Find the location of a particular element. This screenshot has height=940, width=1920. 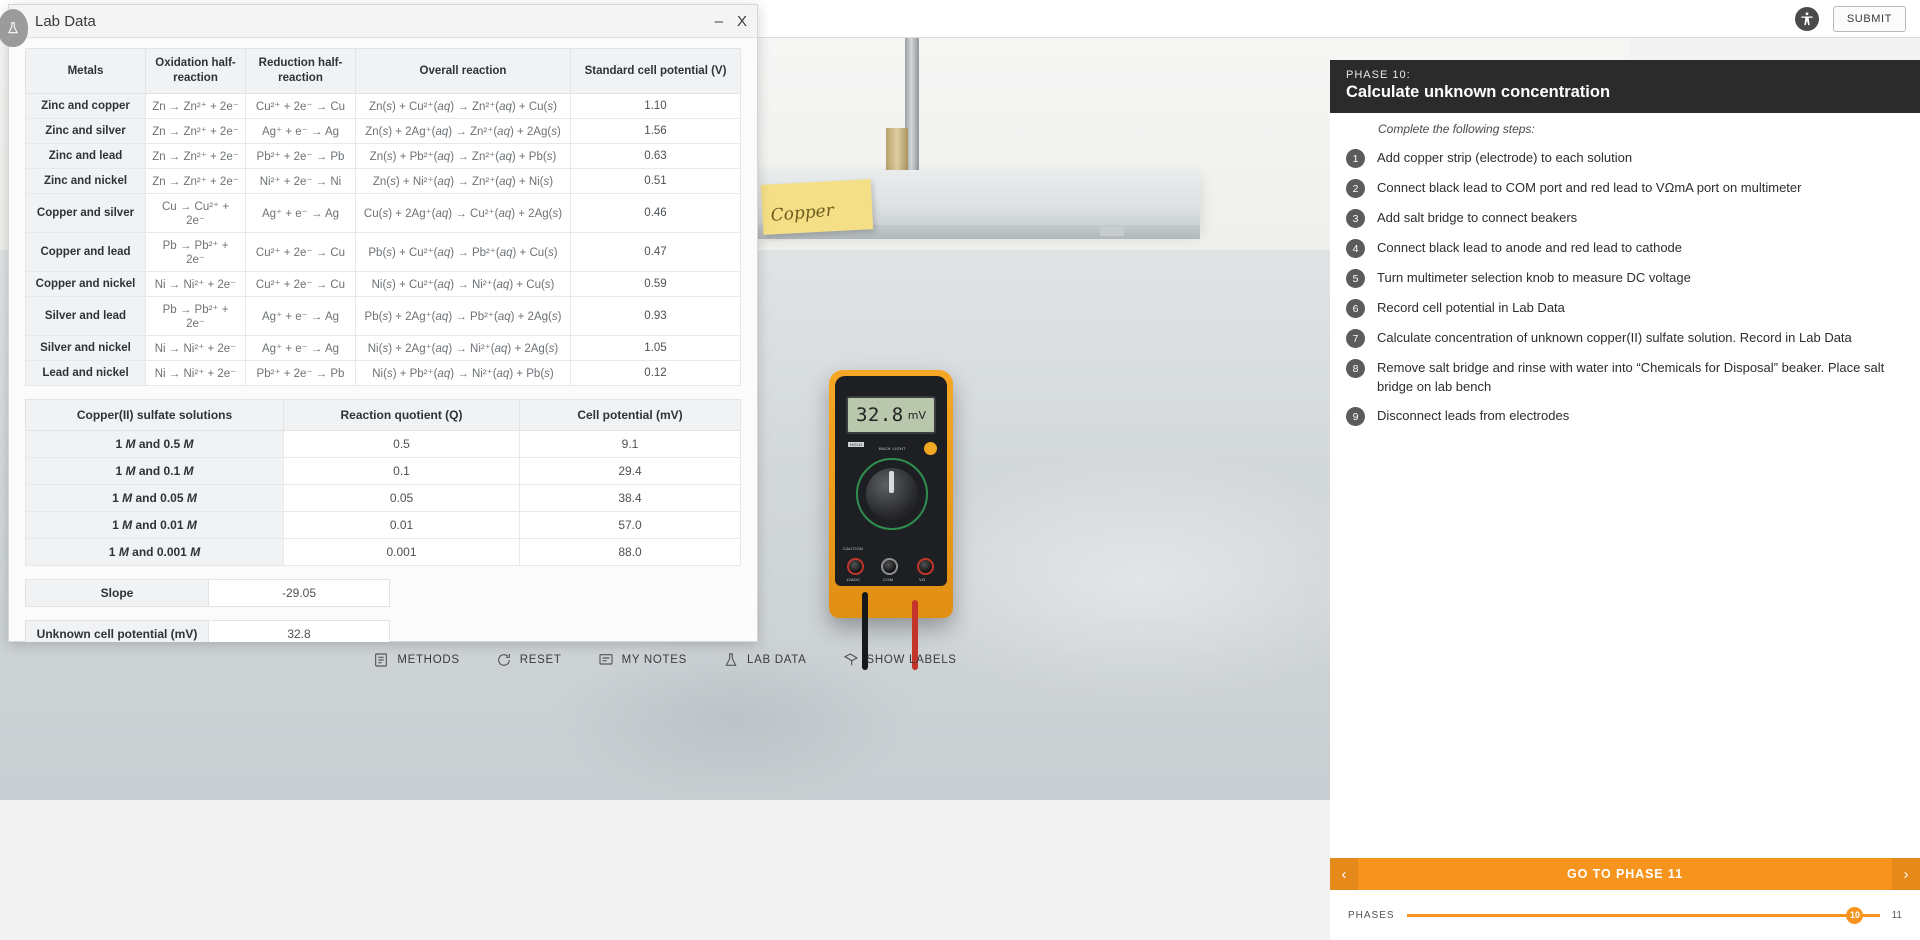

step-text: Add salt bridge to connect beakers is located at coordinates (1477, 217).